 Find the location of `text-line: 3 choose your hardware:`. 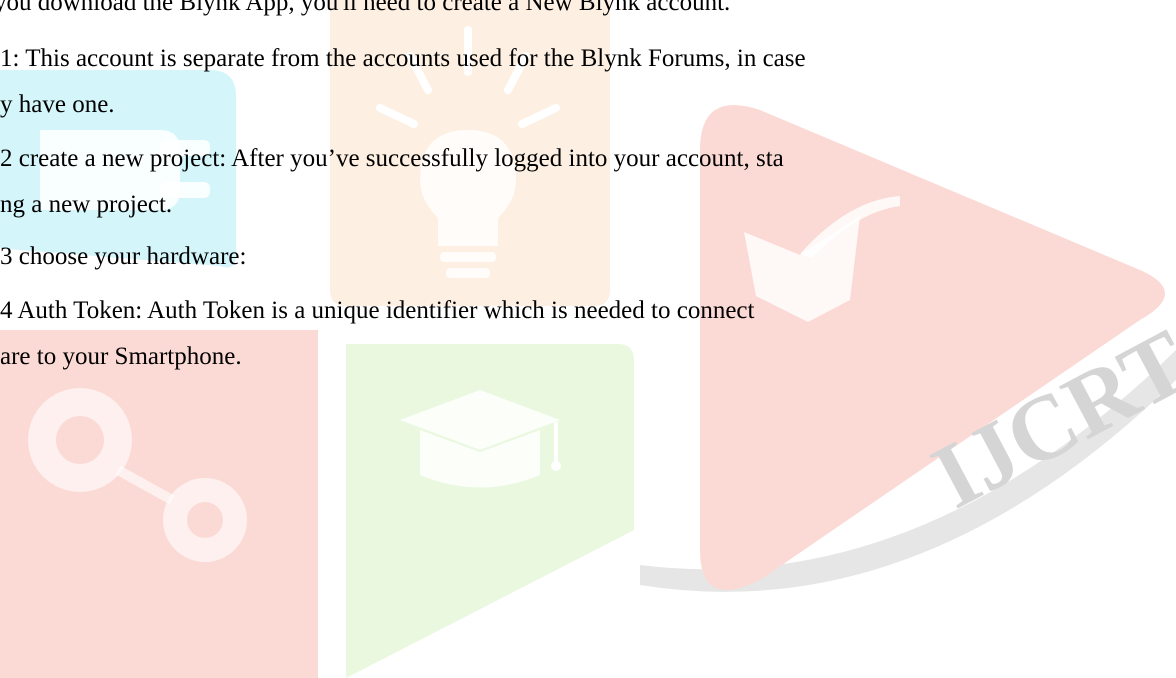

text-line: 3 choose your hardware: is located at coordinates (123, 256).